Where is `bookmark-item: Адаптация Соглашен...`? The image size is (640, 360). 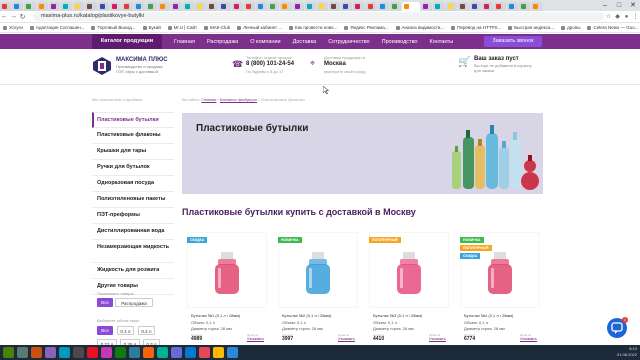
bookmark-item: Адаптация Соглашен... is located at coordinates (56, 27).